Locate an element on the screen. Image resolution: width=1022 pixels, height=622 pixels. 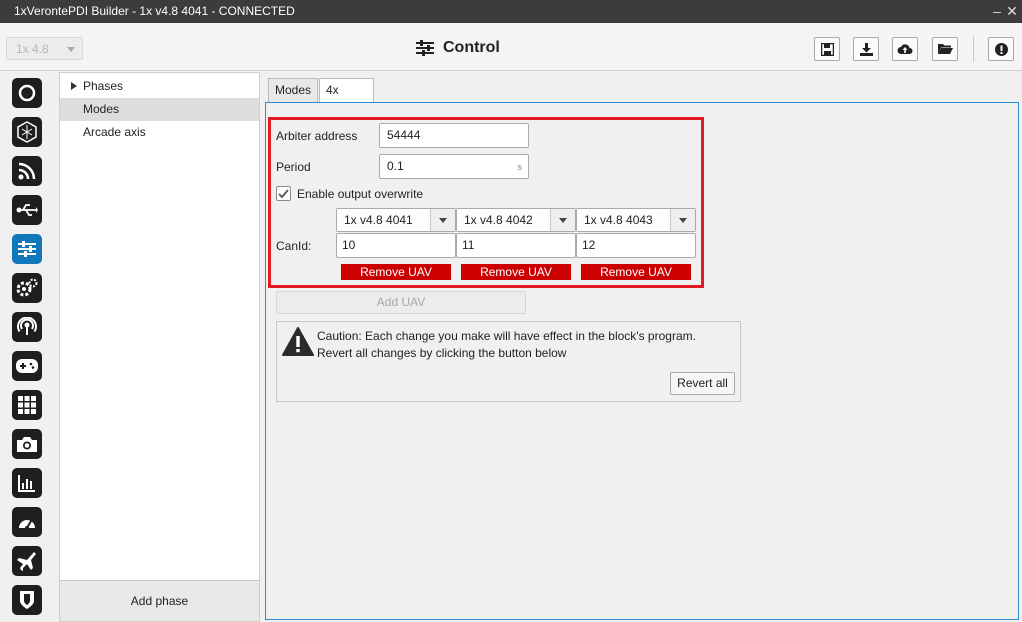
uav-device-select: 1x v4.8 4041 is located at coordinates (396, 220).